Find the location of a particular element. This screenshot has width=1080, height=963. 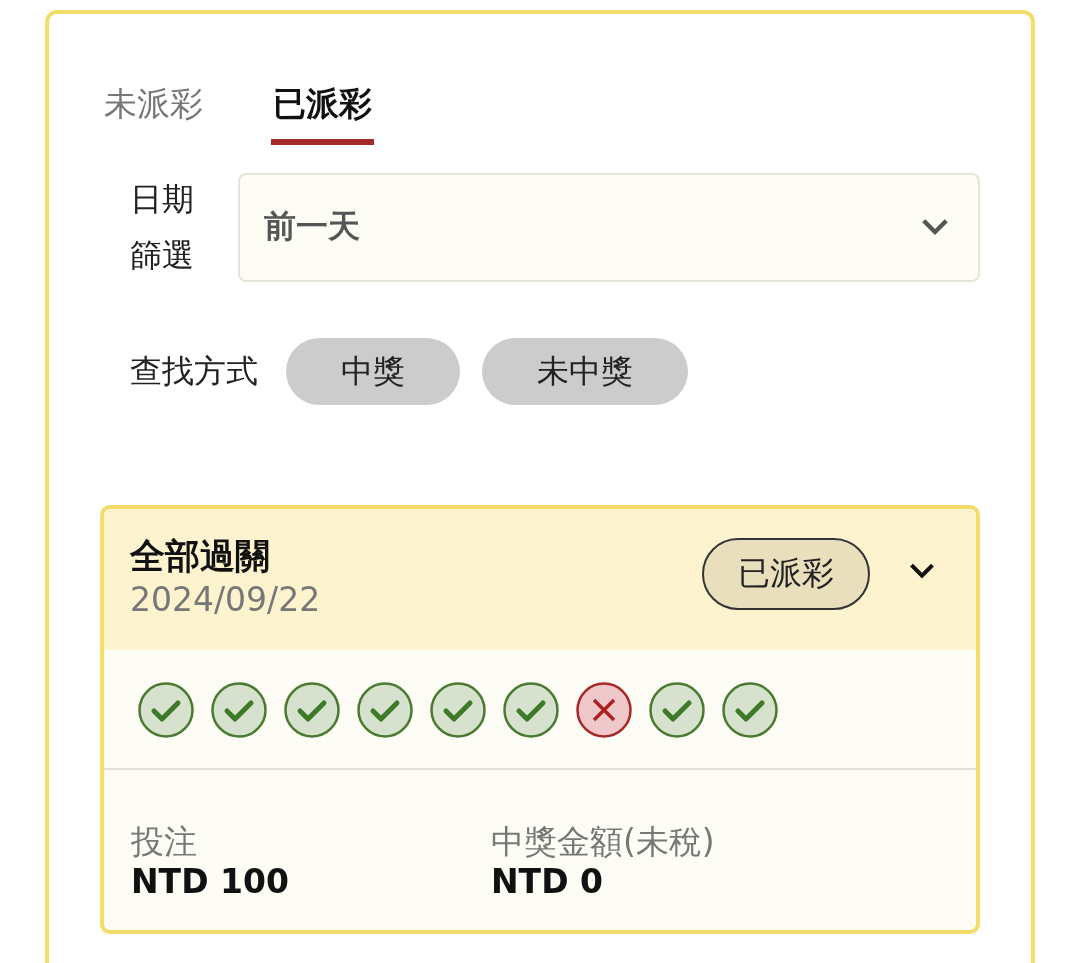

status-badge: 已派彩 is located at coordinates (786, 574).